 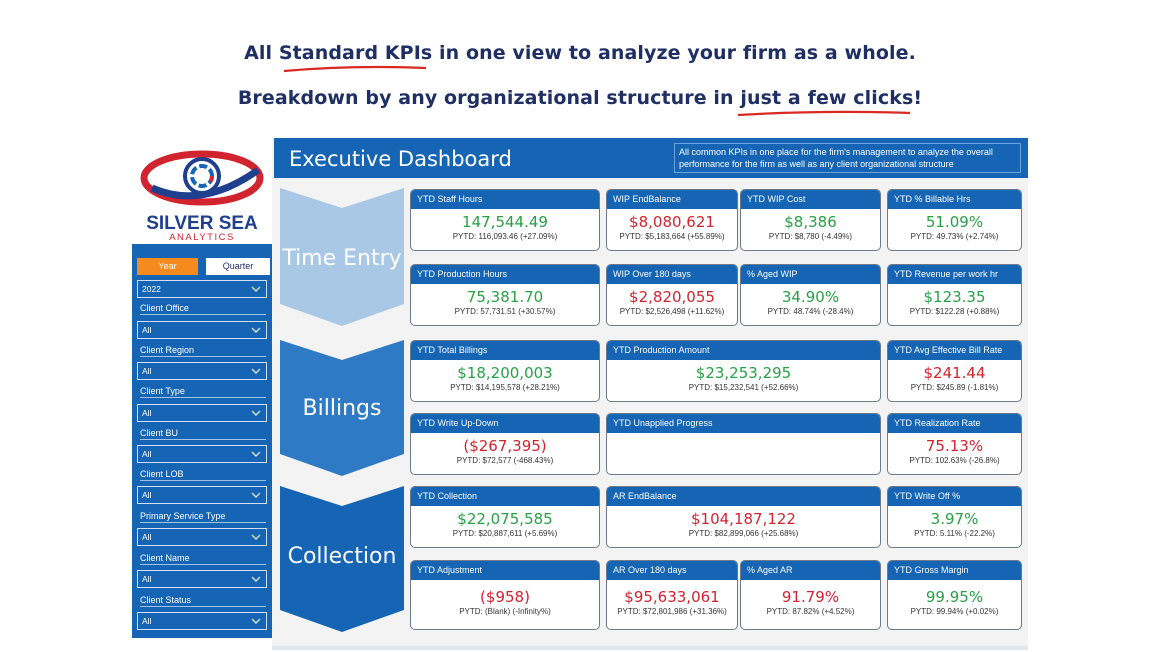 I want to click on kpi-value: $23,253,295, so click(x=743, y=373).